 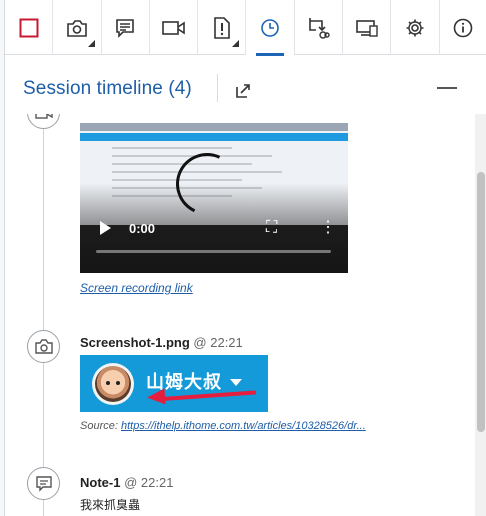 I want to click on issue-icon, so click(x=222, y=27).